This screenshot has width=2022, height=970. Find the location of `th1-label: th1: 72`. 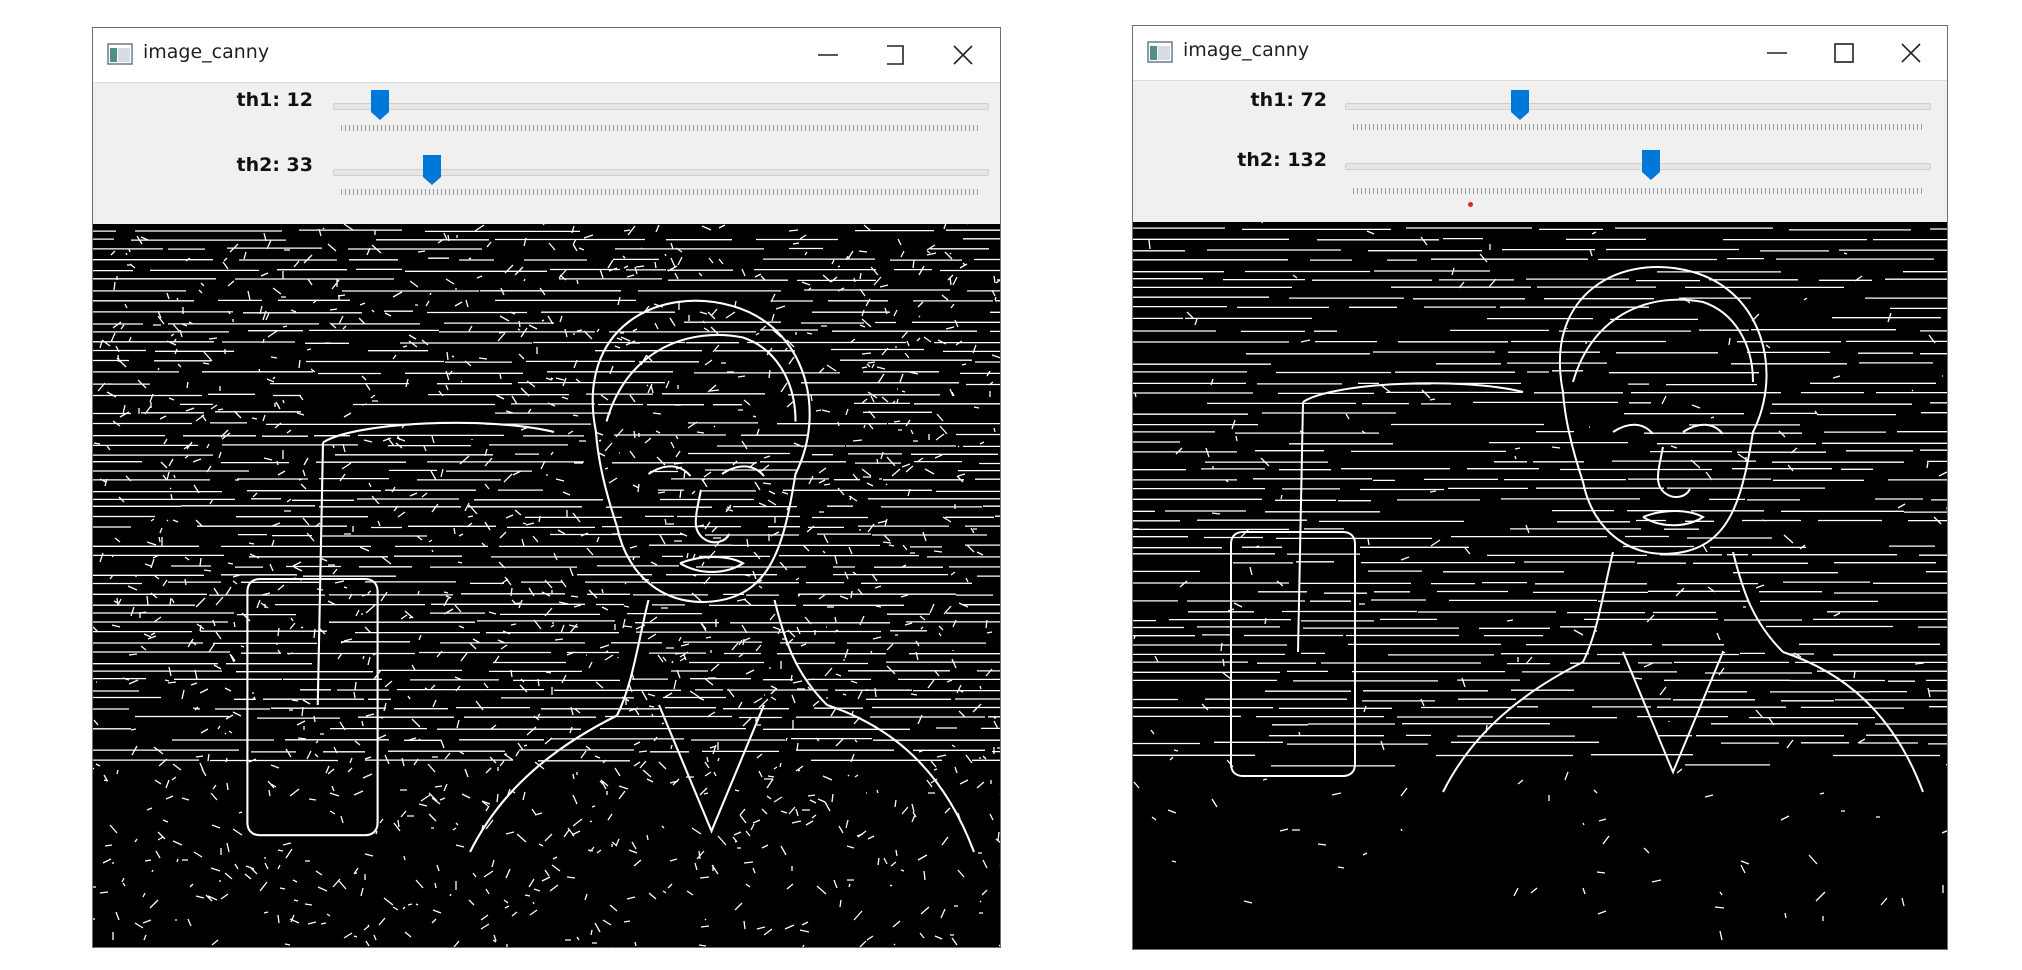

th1-label: th1: 72 is located at coordinates (1288, 100).